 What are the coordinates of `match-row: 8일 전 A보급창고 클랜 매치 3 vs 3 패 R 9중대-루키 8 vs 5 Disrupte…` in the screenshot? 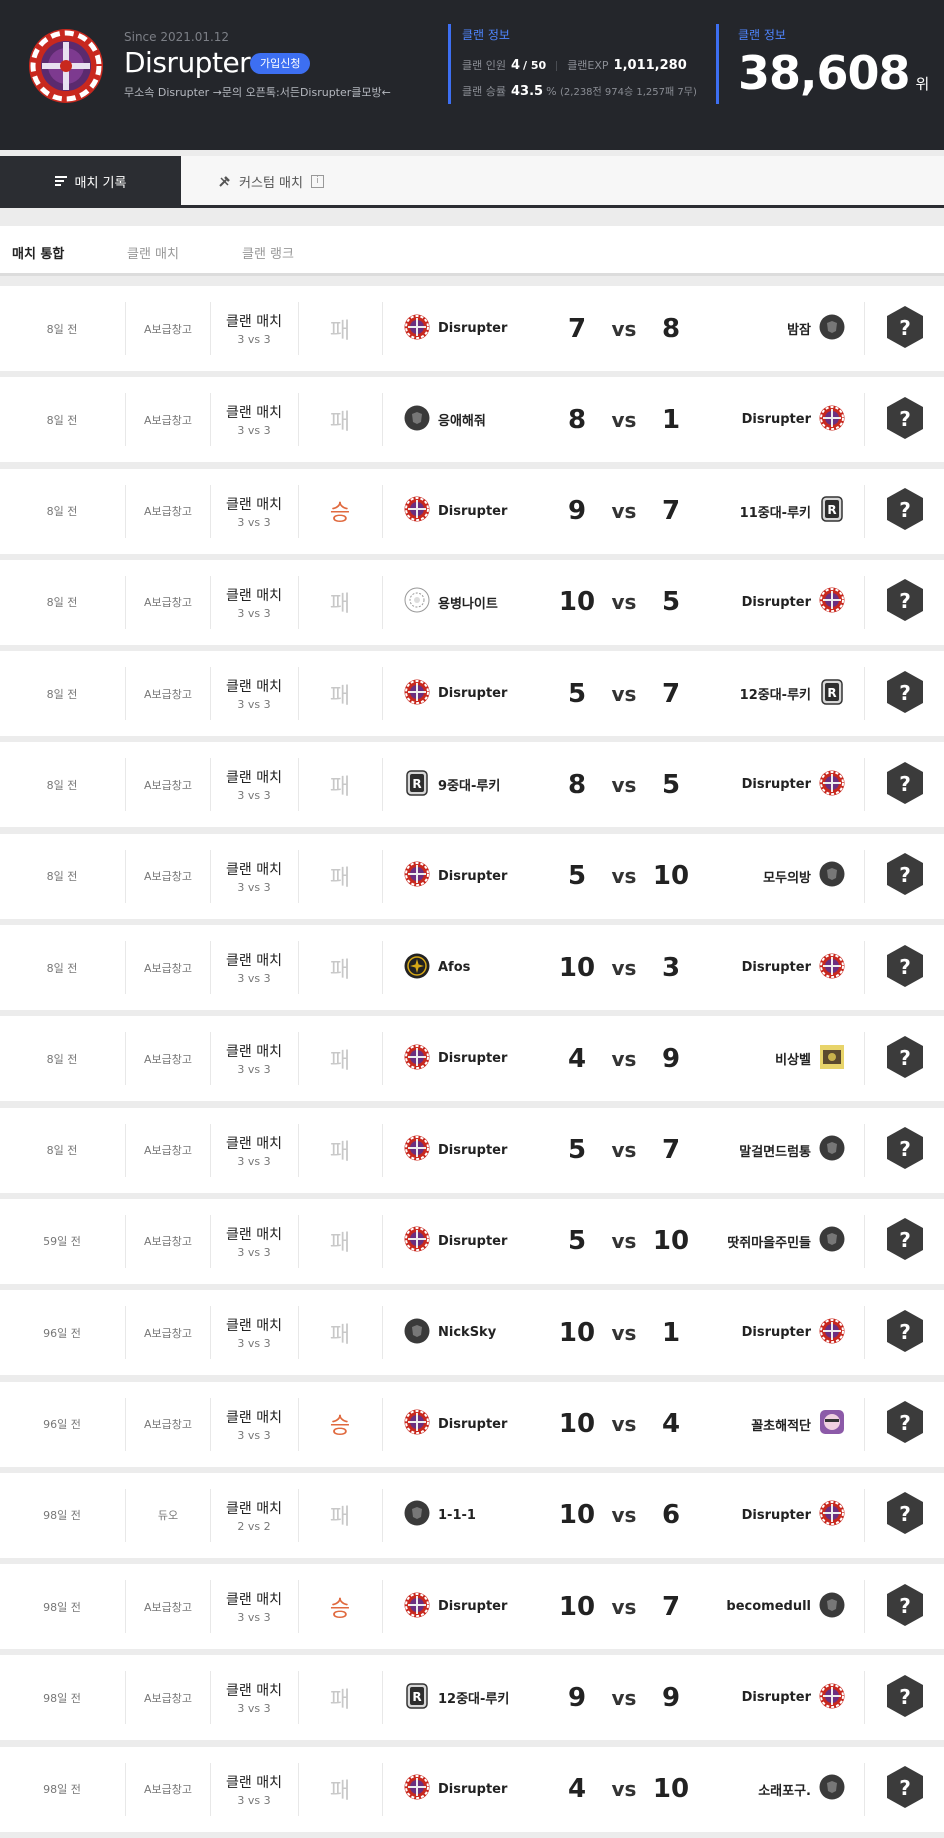 It's located at (472, 785).